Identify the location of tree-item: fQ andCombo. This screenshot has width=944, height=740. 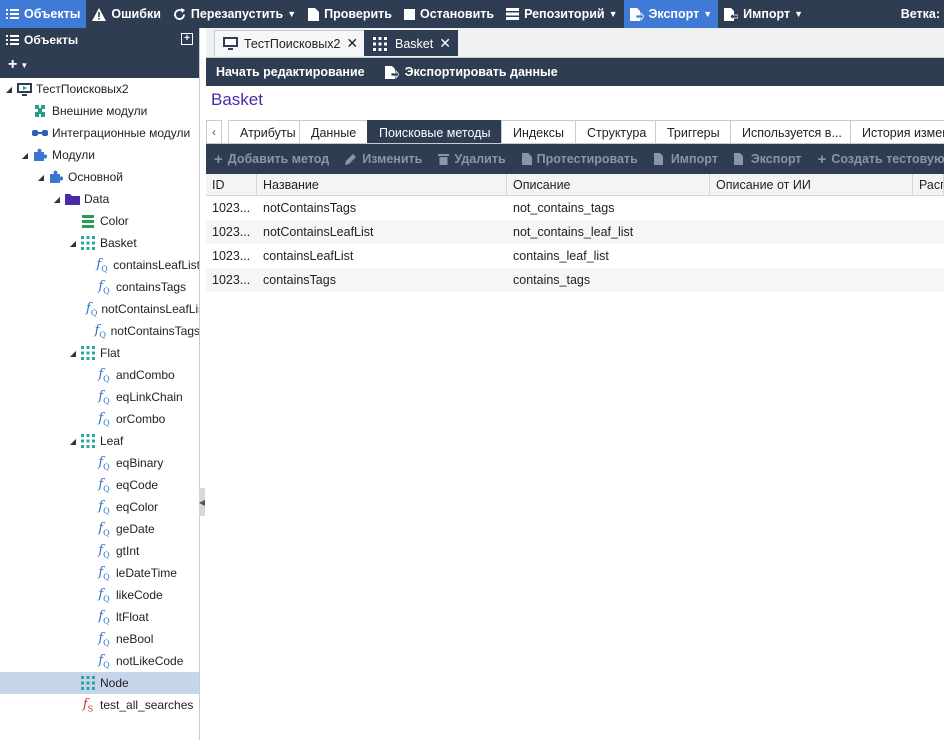
(99, 375).